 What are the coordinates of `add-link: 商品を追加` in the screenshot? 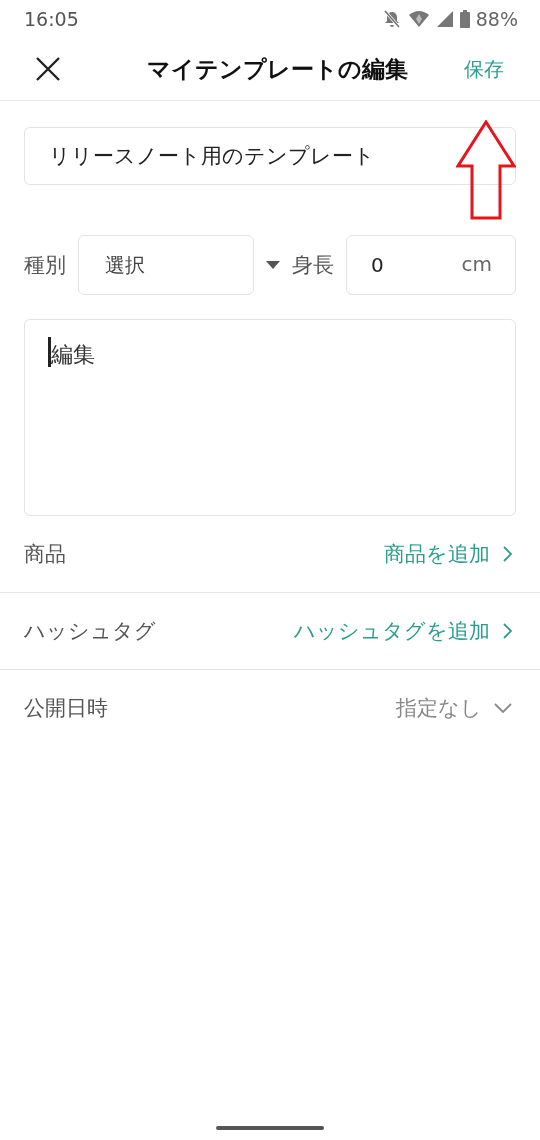 It's located at (448, 554).